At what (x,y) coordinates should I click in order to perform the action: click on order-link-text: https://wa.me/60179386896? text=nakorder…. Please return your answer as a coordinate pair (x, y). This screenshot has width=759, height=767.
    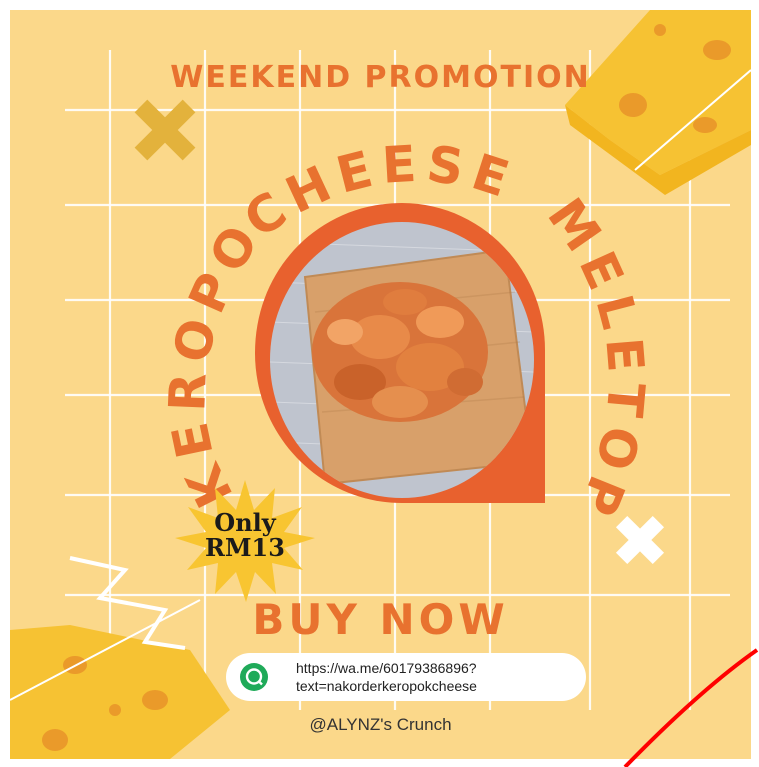
    Looking at the image, I should click on (386, 677).